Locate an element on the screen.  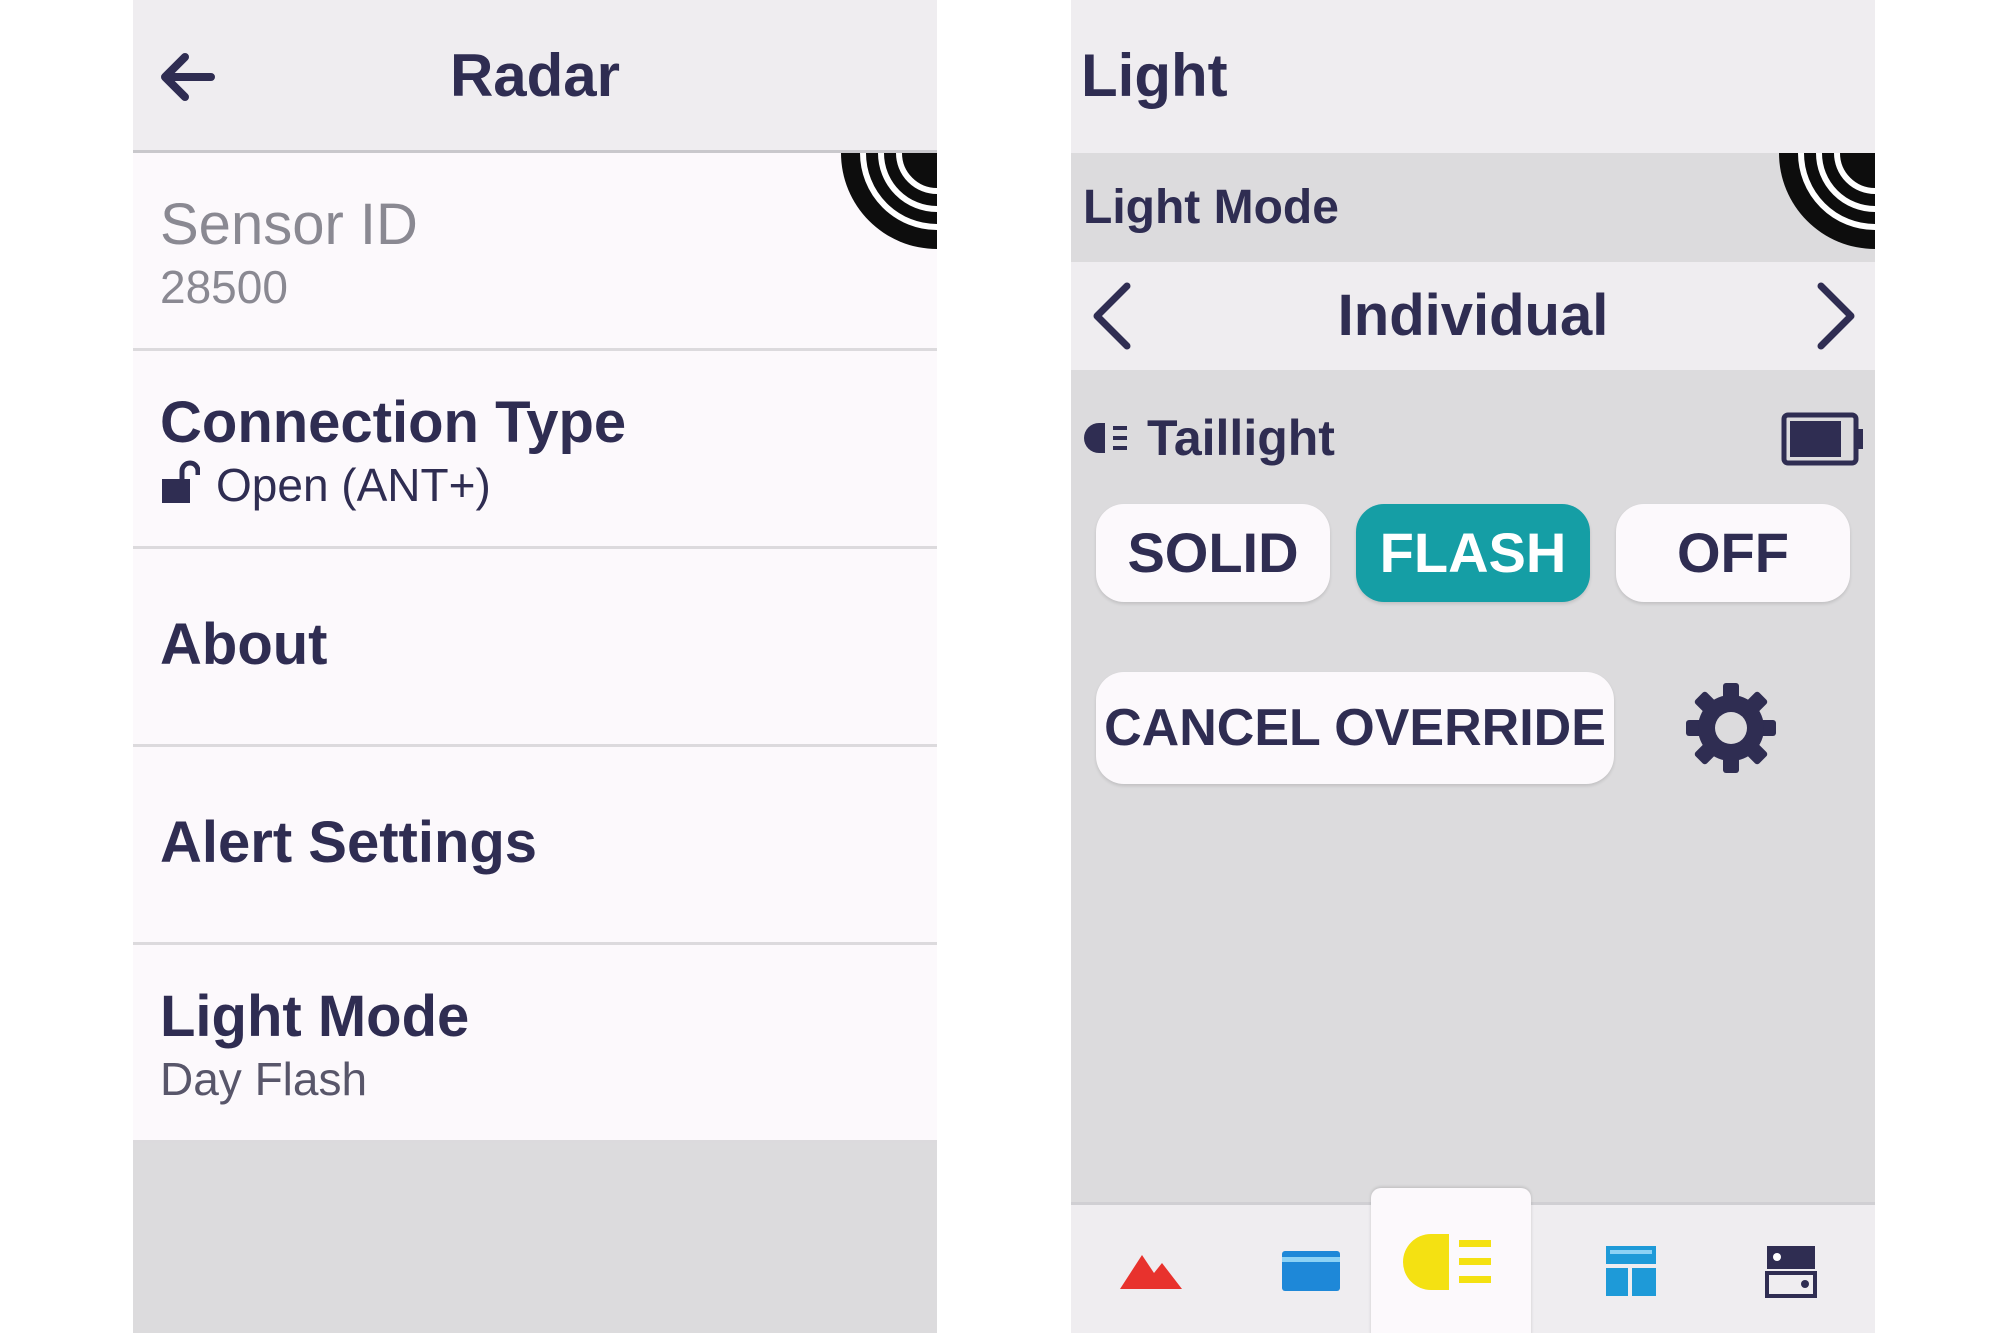
next-mode-button is located at coordinates (1835, 316).